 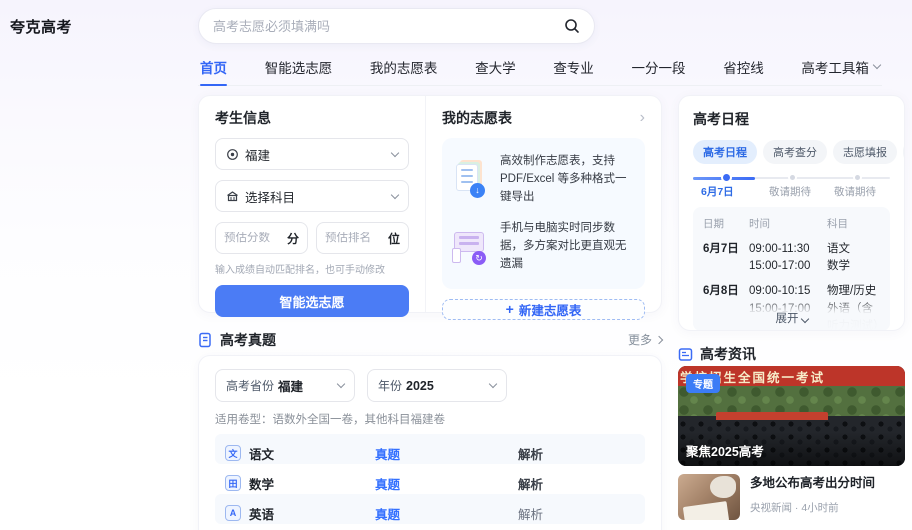 I want to click on feature-sync: ↻ 手机与电脑实时同步数据，多方案对比更直观无遗漏, so click(x=543, y=246).